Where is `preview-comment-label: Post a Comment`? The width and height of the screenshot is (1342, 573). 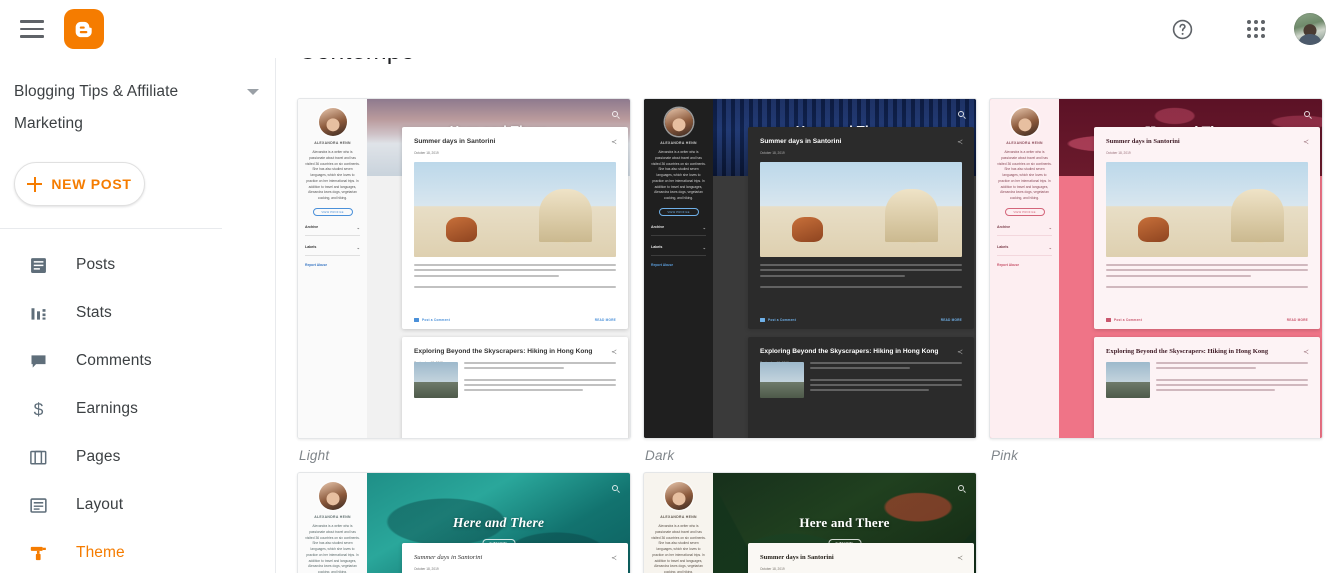 preview-comment-label: Post a Comment is located at coordinates (436, 320).